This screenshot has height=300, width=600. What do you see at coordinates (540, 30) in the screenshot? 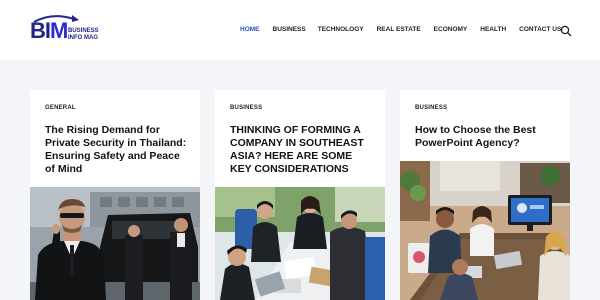
I see `nav-contact-us: CONTACT US` at bounding box center [540, 30].